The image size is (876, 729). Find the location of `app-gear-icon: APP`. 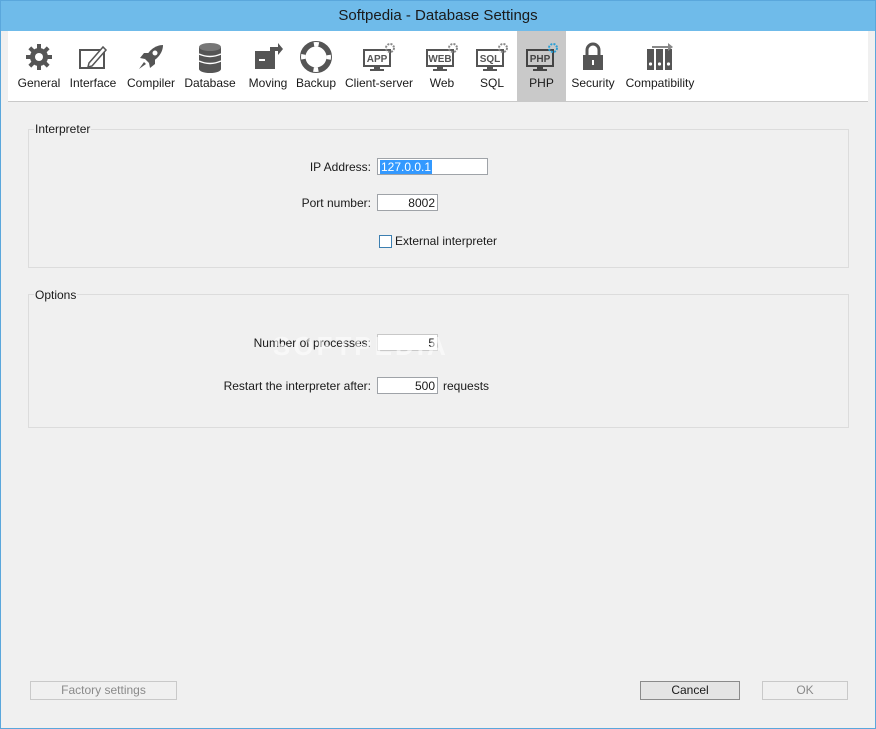

app-gear-icon: APP is located at coordinates (379, 57).